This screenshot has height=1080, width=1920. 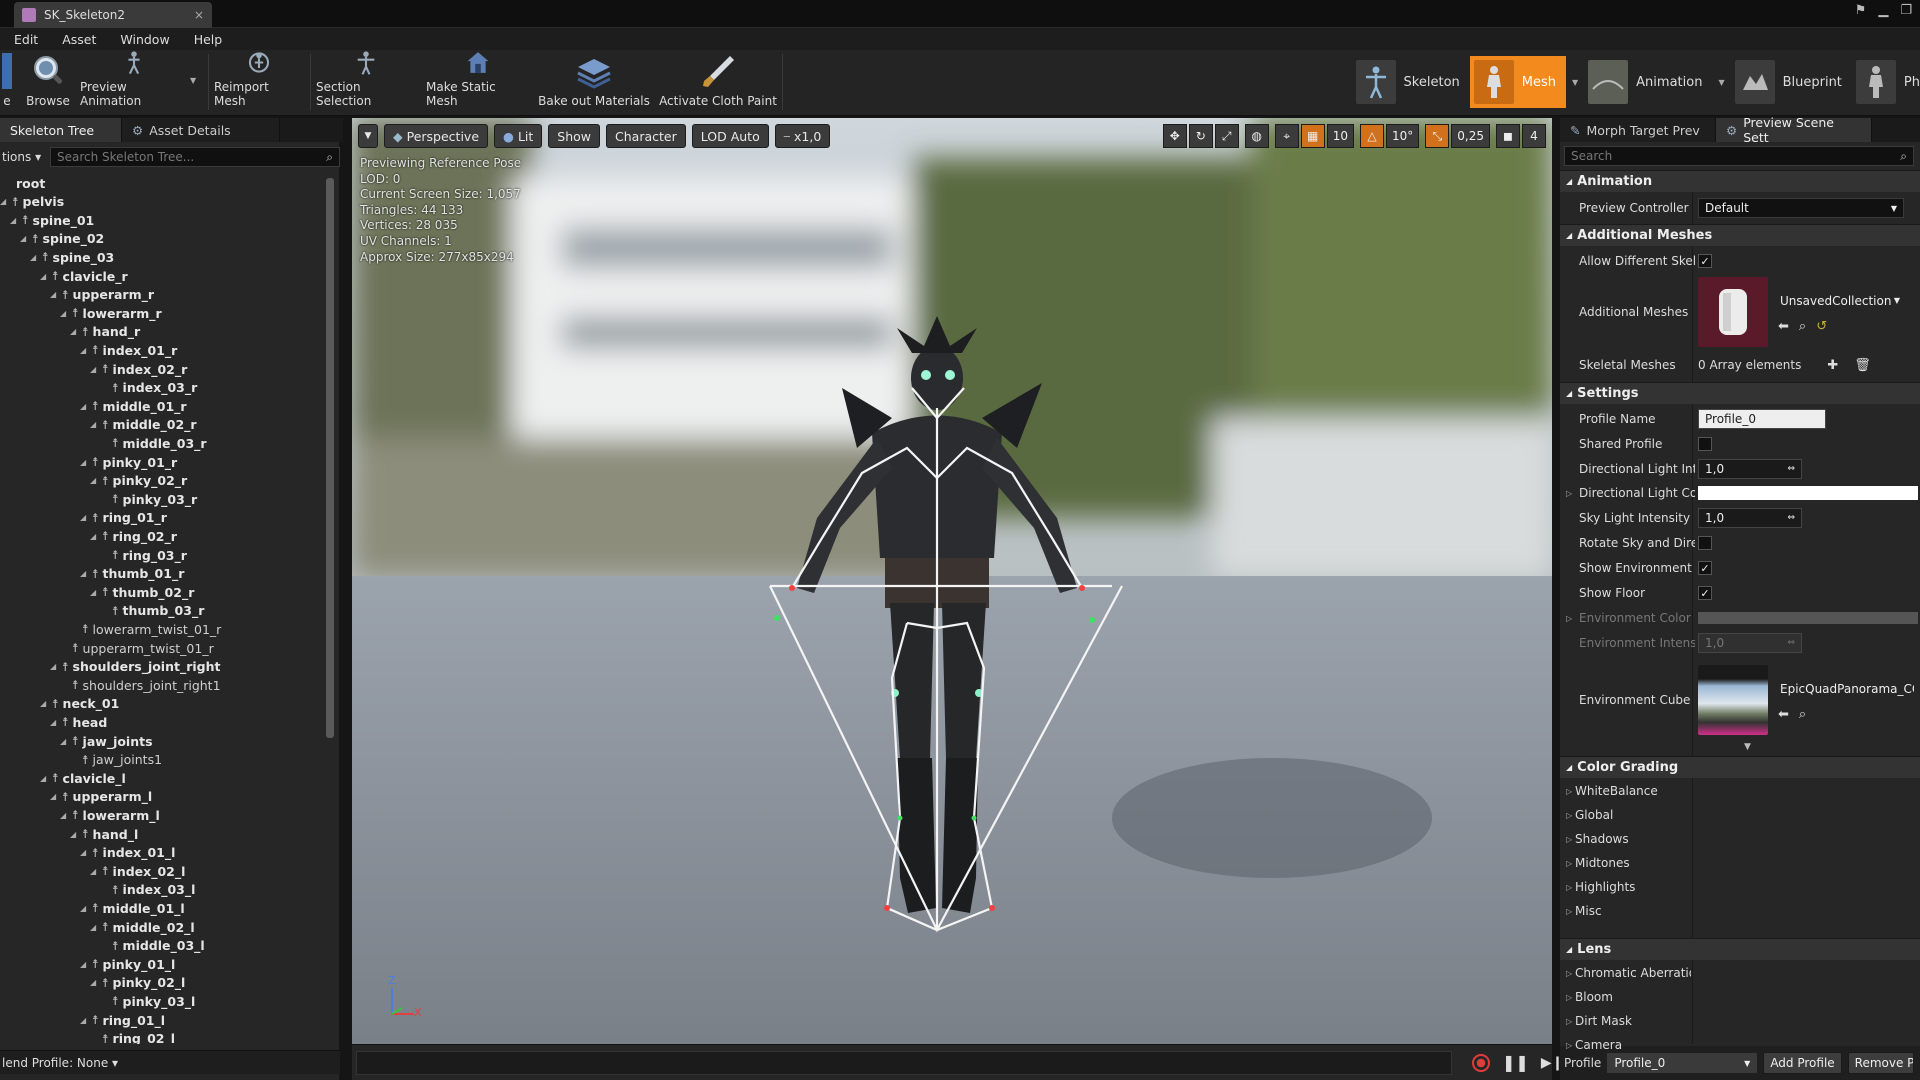 I want to click on bone-tree-item: ◢ ☨ ring_01_r, so click(x=123, y=518).